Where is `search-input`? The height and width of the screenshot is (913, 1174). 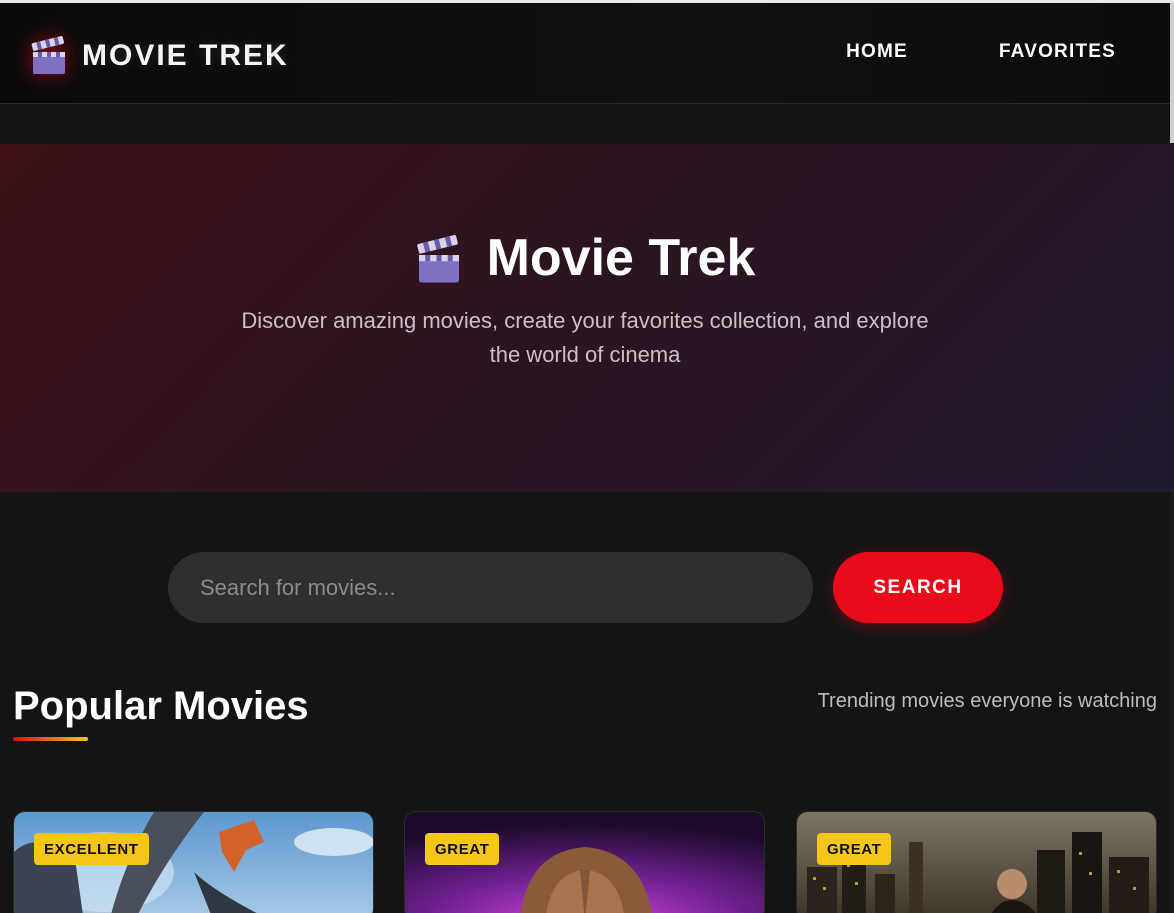 search-input is located at coordinates (490, 587).